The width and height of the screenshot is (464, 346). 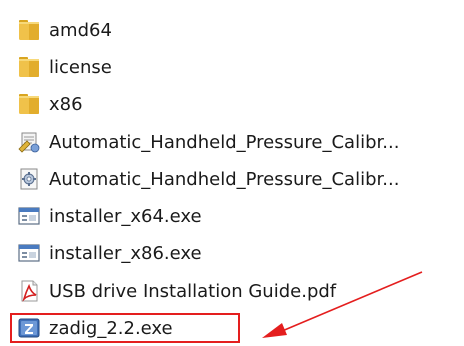 I want to click on file-name: amd64, so click(x=80, y=30).